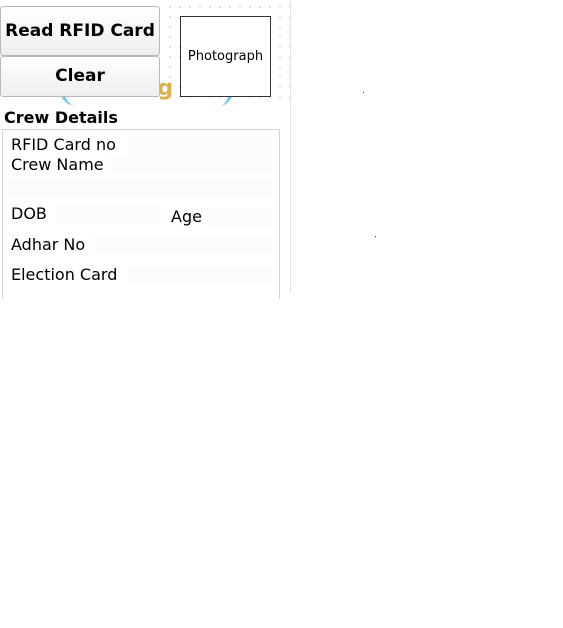 Image resolution: width=563 pixels, height=628 pixels. Describe the element at coordinates (64, 274) in the screenshot. I see `election-card-label: Election Card` at that location.